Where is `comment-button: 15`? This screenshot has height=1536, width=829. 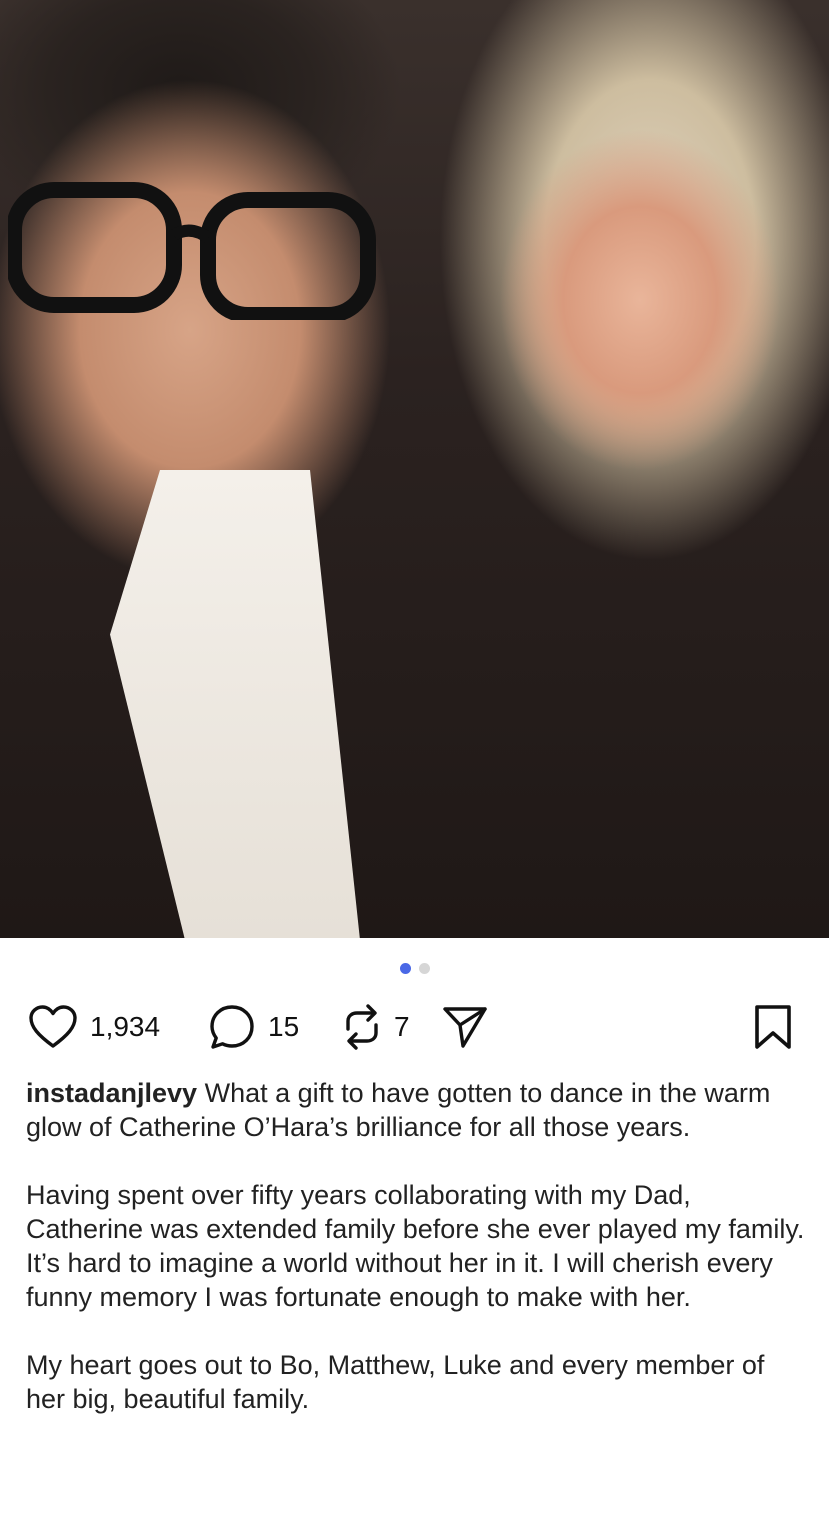
comment-button: 15 is located at coordinates (253, 1027).